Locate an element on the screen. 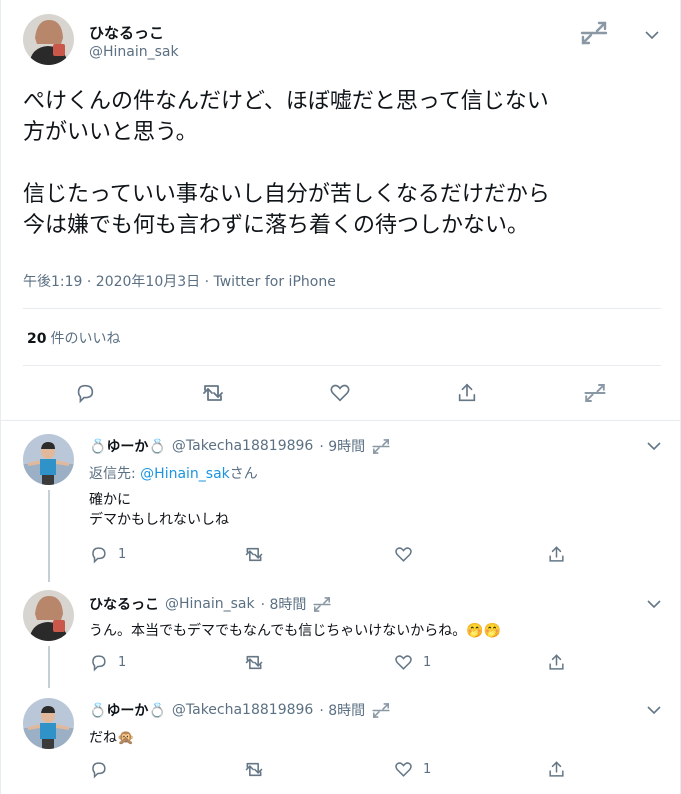 The width and height of the screenshot is (681, 794). likes-summary: 20 件のいいね is located at coordinates (73, 338).